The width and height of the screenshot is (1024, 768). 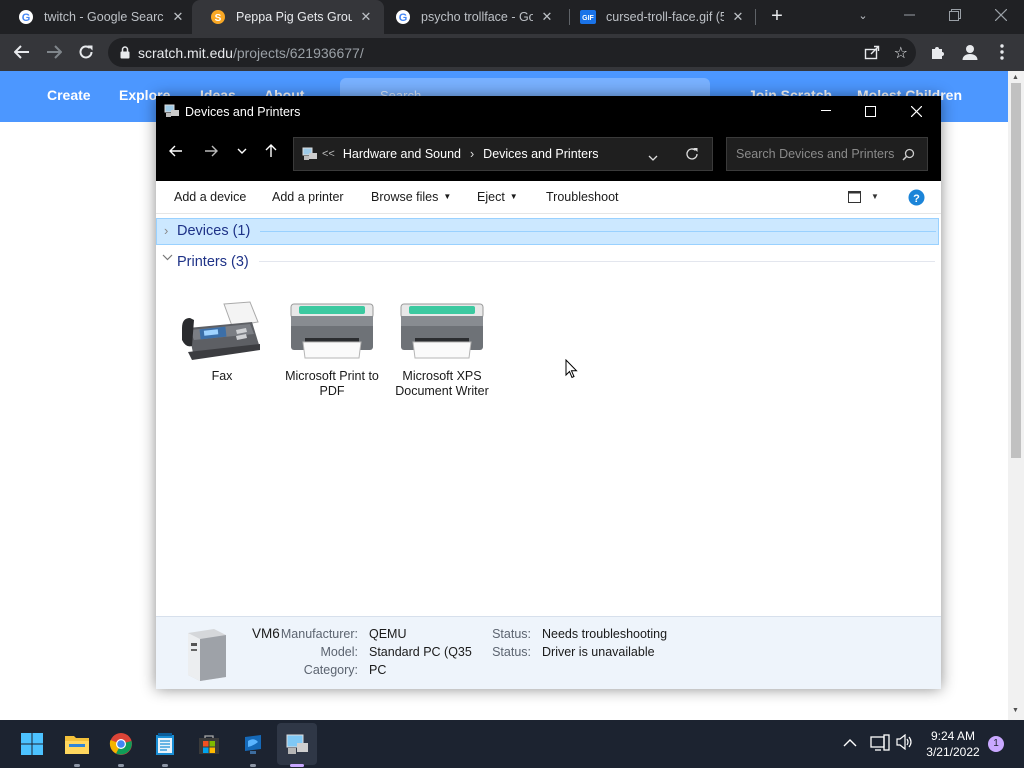 I want to click on scroll-up-arrow-icon: ▲, so click(x=1015, y=77).